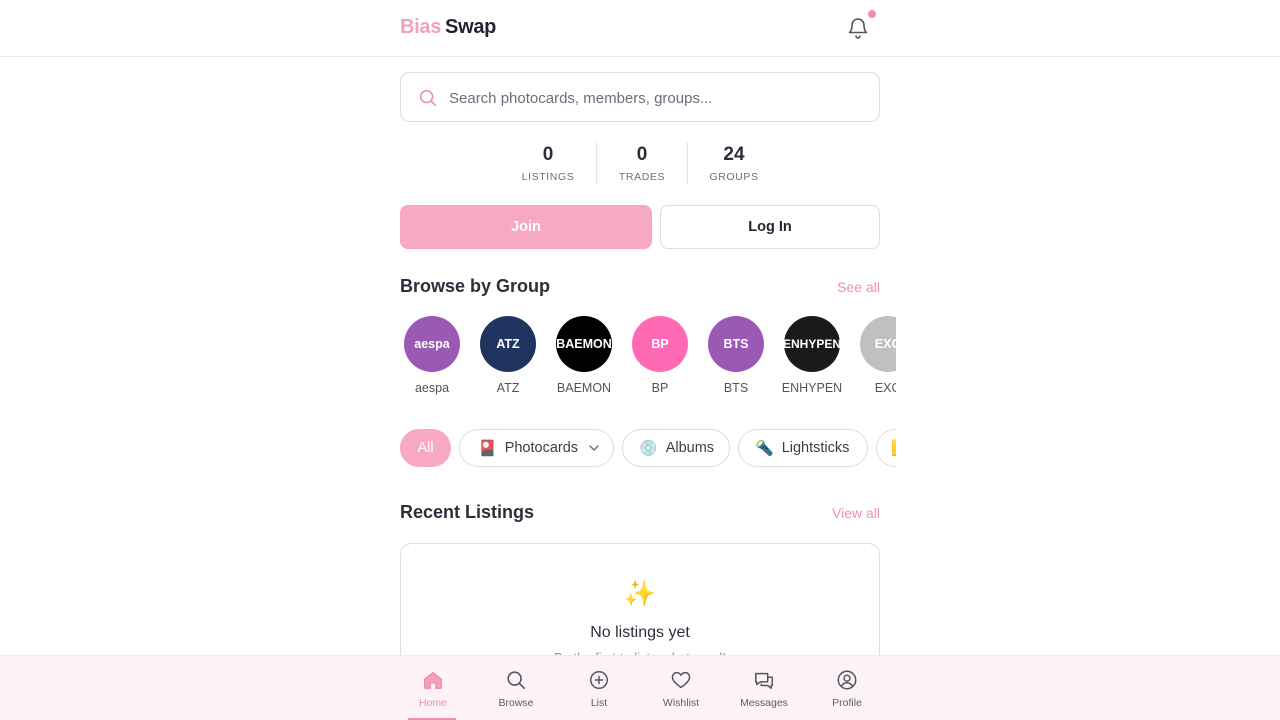 The width and height of the screenshot is (1280, 720). I want to click on home-icon, so click(433, 680).